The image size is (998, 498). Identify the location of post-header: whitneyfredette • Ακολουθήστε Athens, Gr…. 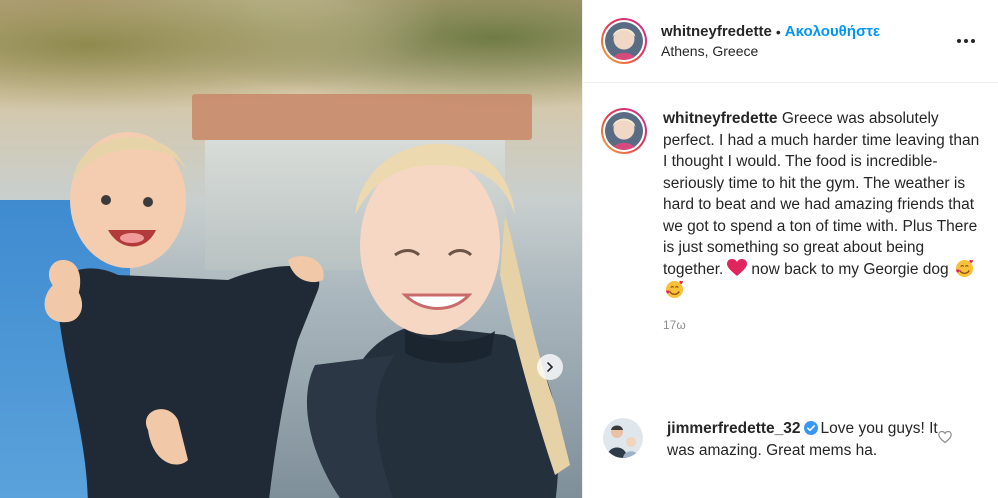
(790, 41).